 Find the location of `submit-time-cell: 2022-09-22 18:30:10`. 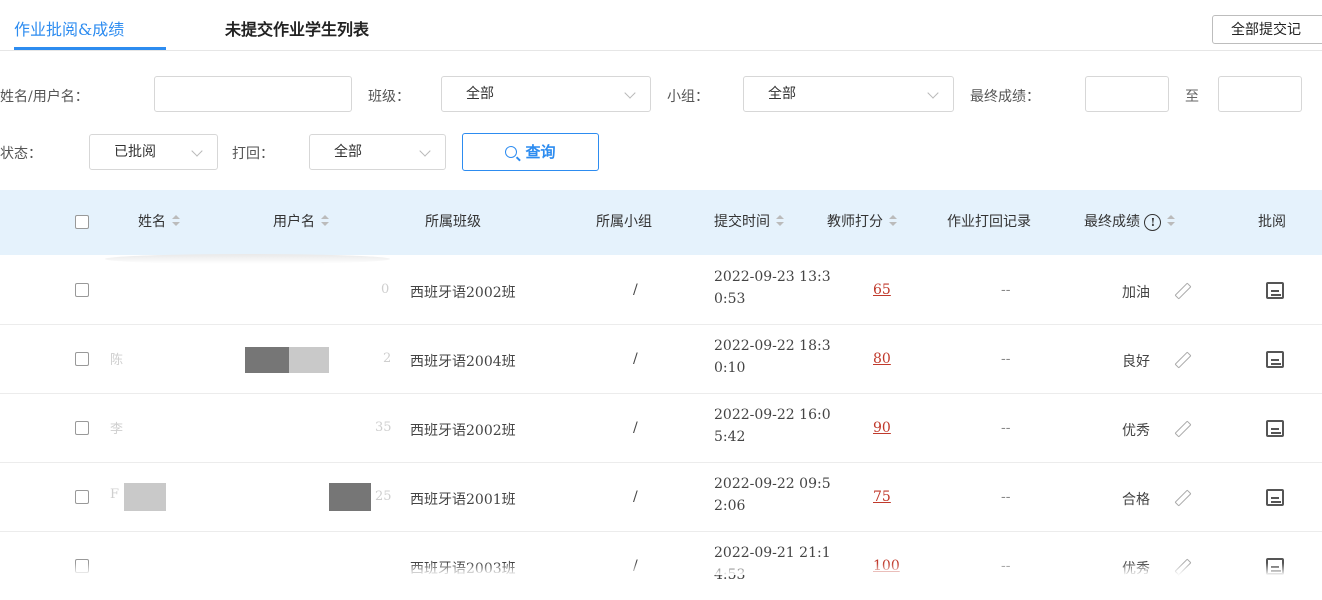

submit-time-cell: 2022-09-22 18:30:10 is located at coordinates (772, 357).